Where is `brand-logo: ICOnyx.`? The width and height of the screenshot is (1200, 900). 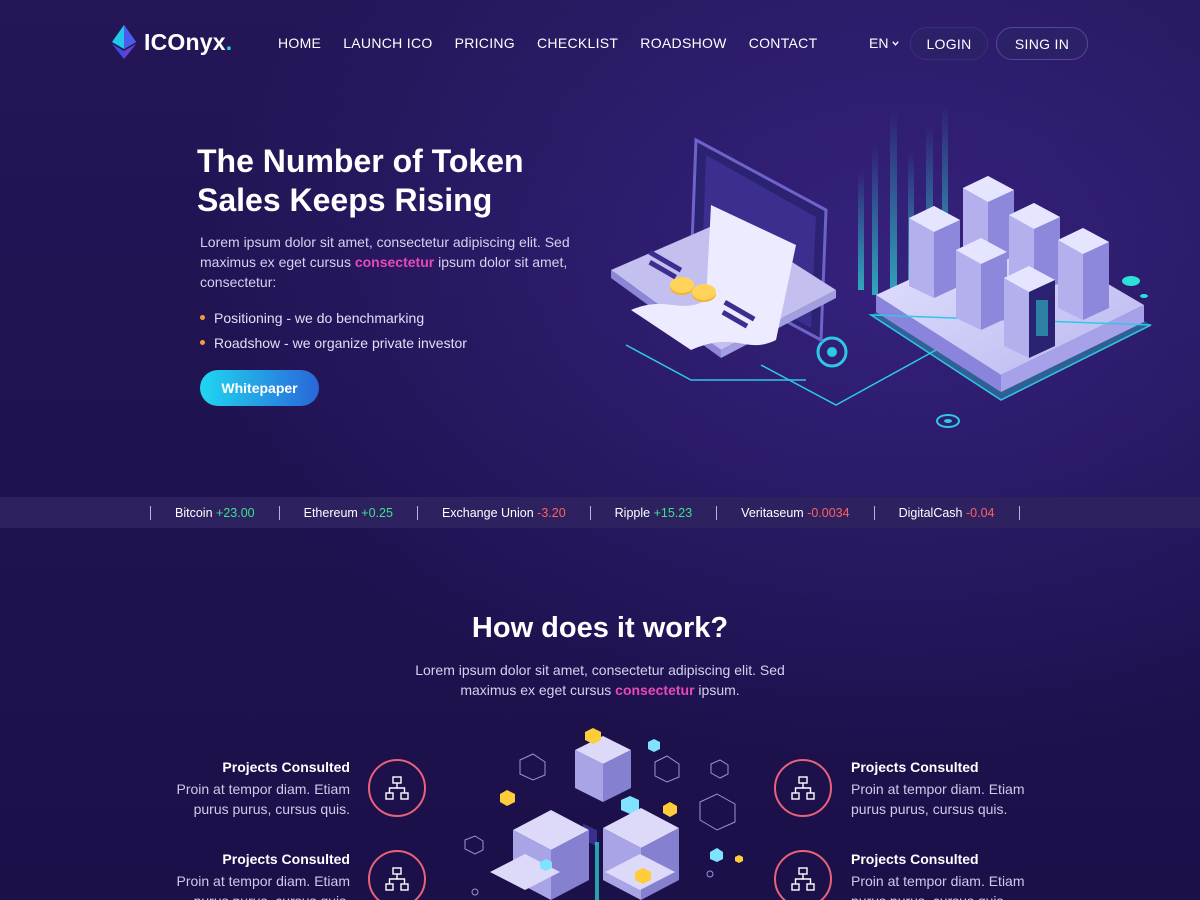
brand-logo: ICOnyx. is located at coordinates (172, 42).